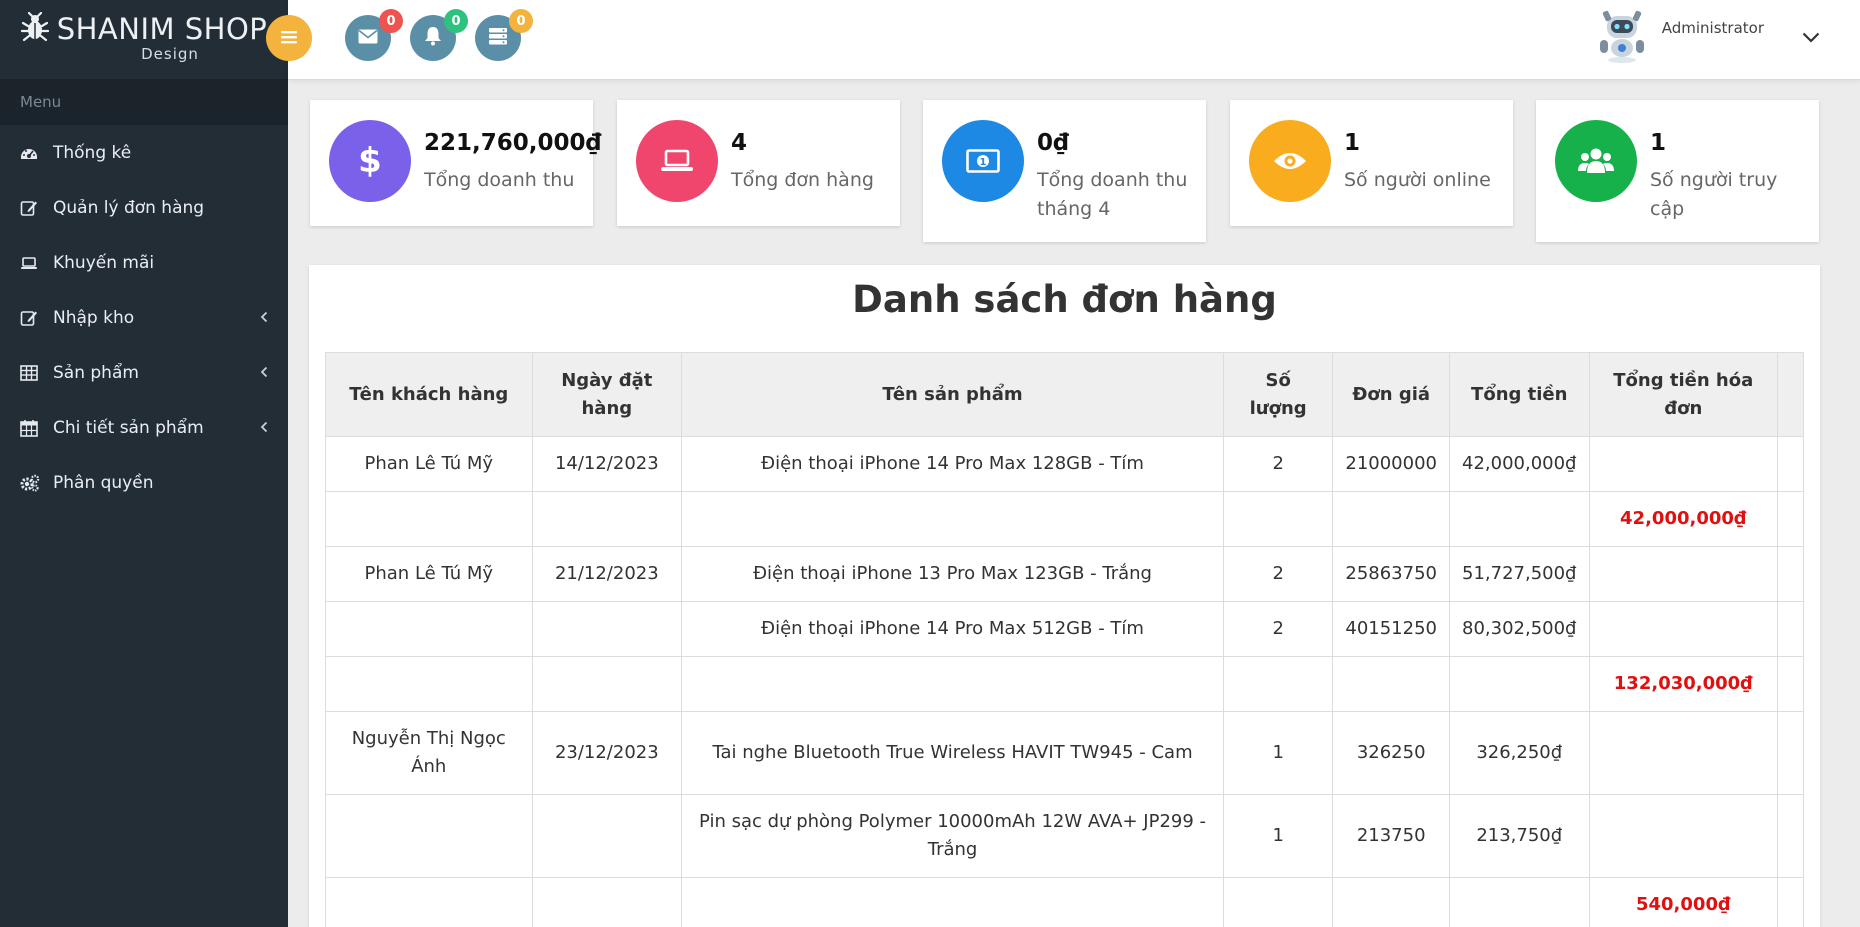  I want to click on stat-label: Số người truy cập, so click(1714, 194).